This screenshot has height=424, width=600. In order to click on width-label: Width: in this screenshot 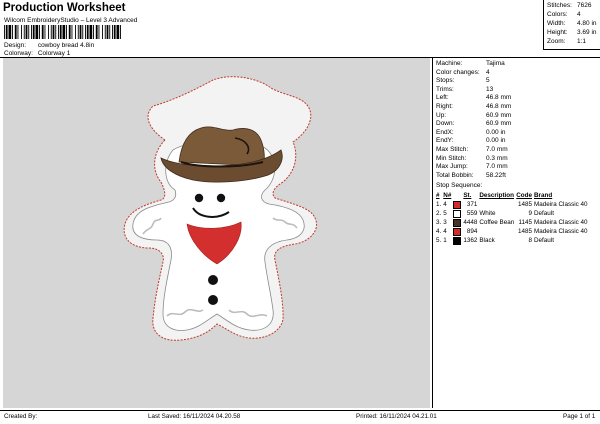, I will do `click(556, 23)`.